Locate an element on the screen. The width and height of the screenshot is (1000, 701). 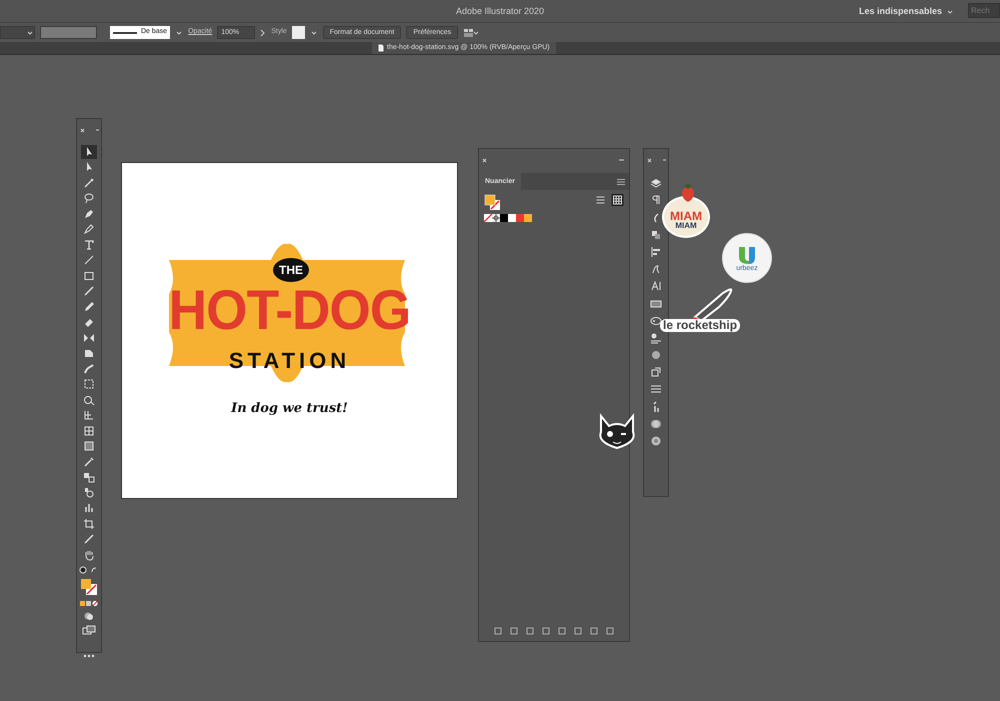
folder-icon is located at coordinates (578, 631).